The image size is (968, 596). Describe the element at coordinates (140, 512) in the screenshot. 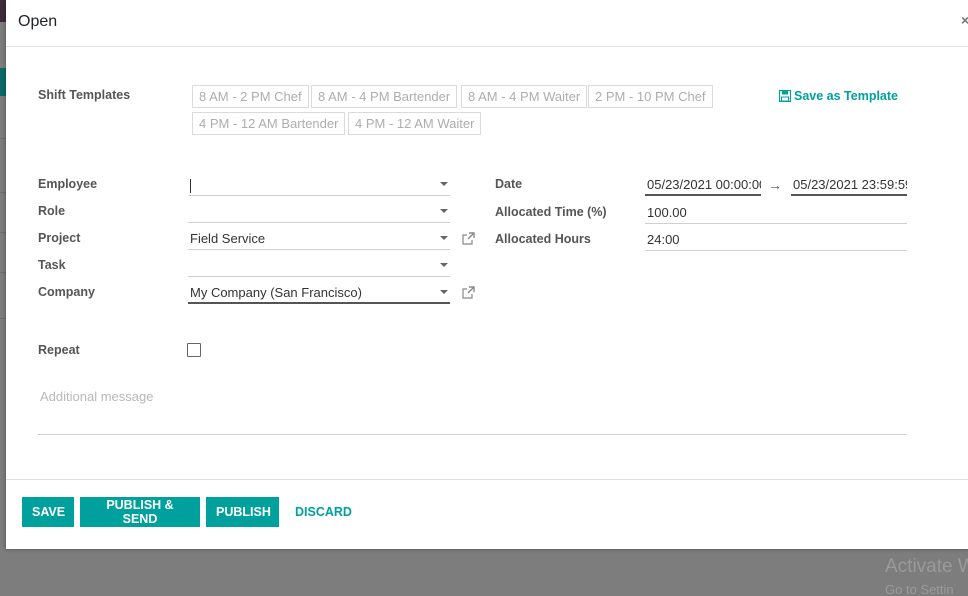

I see `publish-send-button: PUBLISH & SEND` at that location.